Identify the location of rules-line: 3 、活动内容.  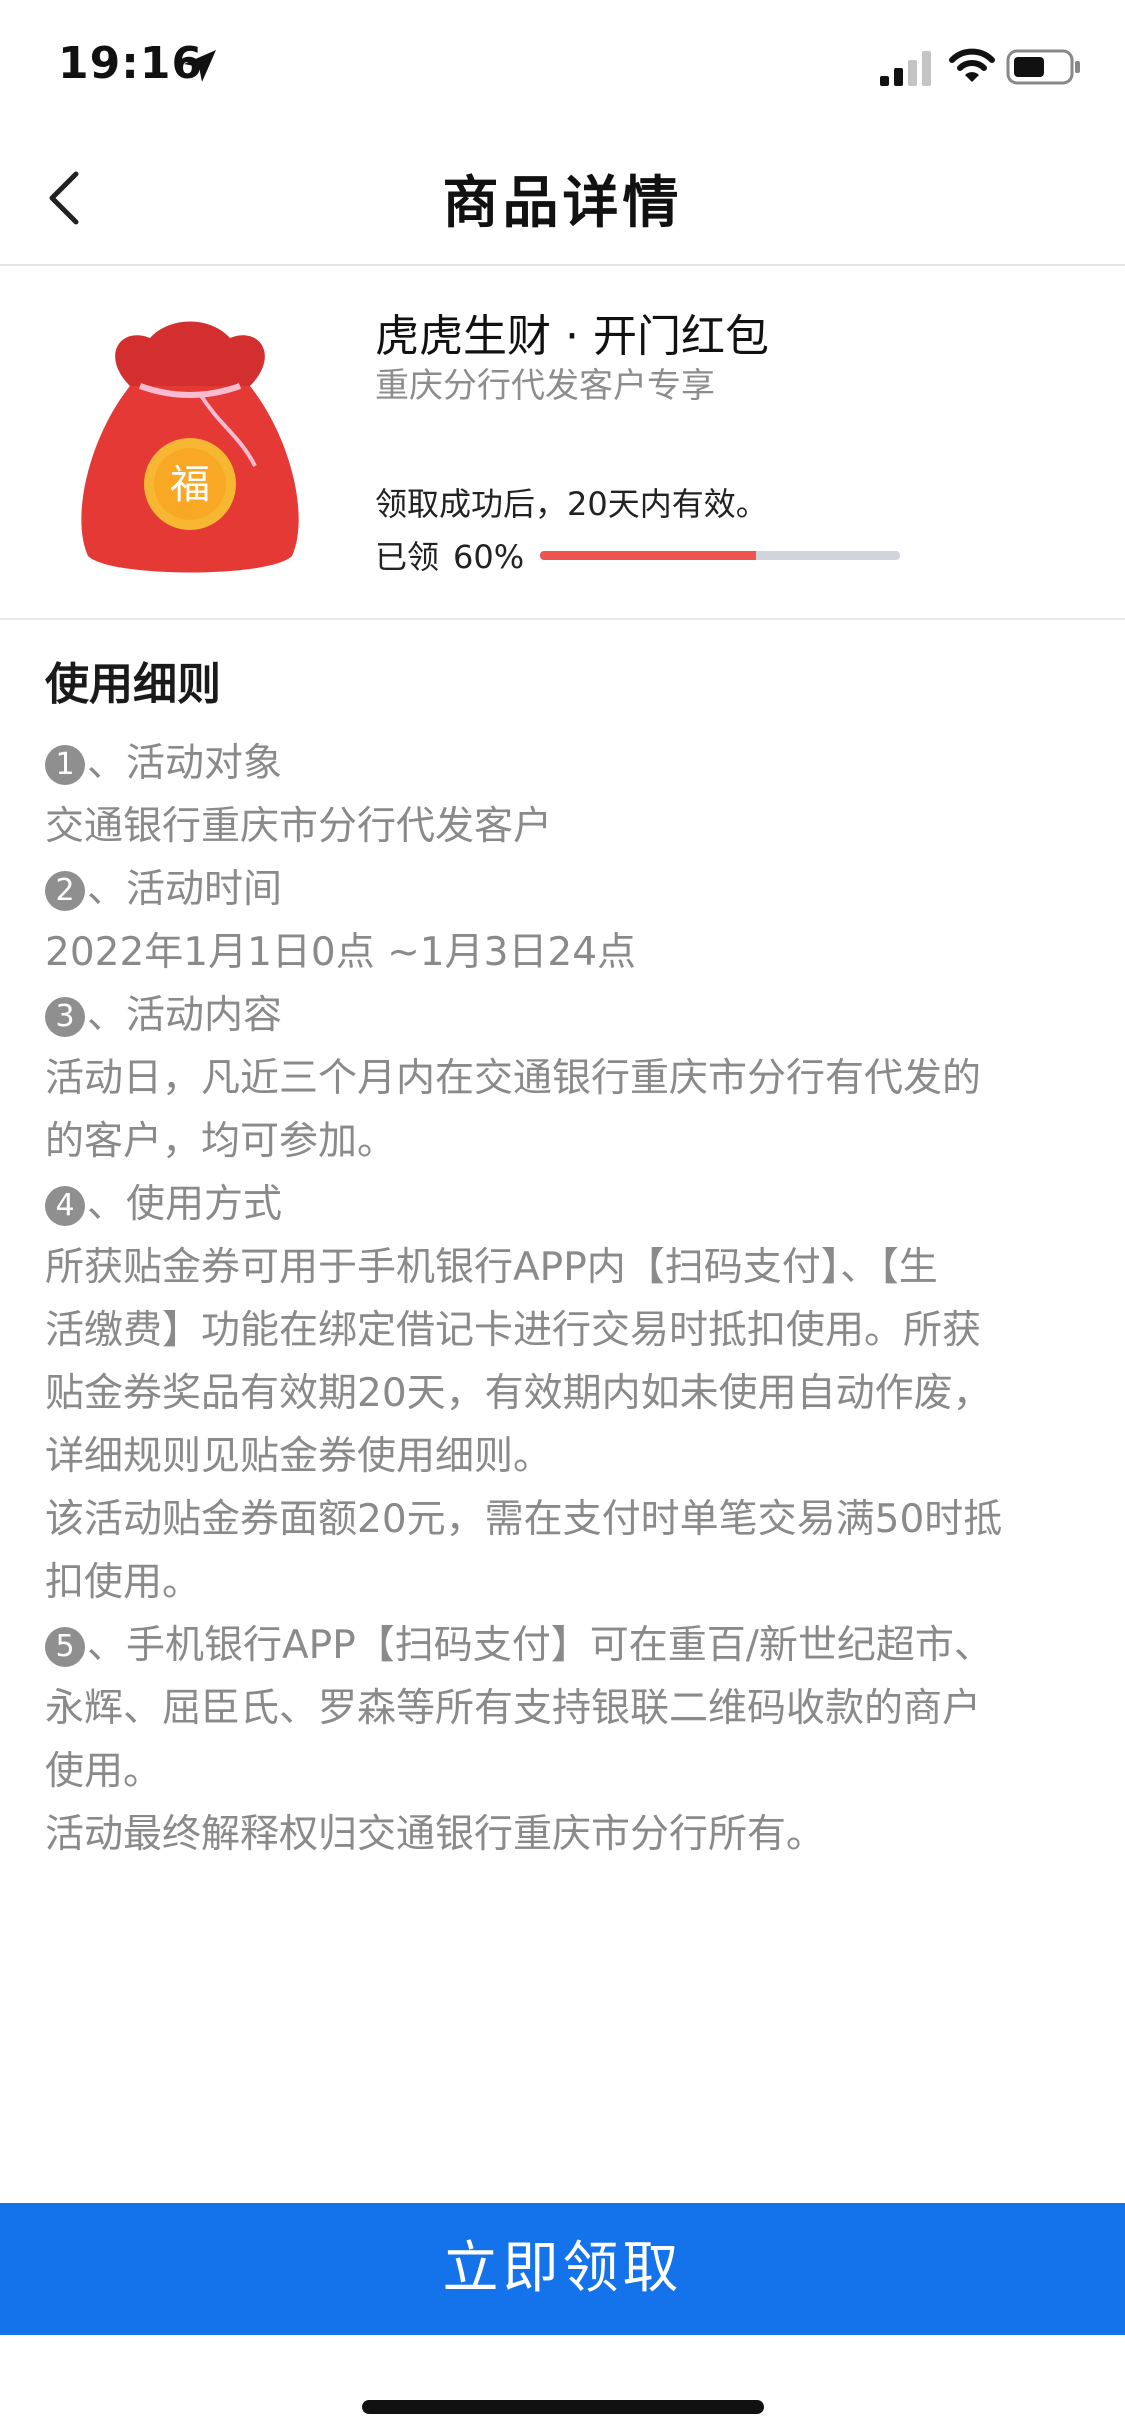
(565, 1015).